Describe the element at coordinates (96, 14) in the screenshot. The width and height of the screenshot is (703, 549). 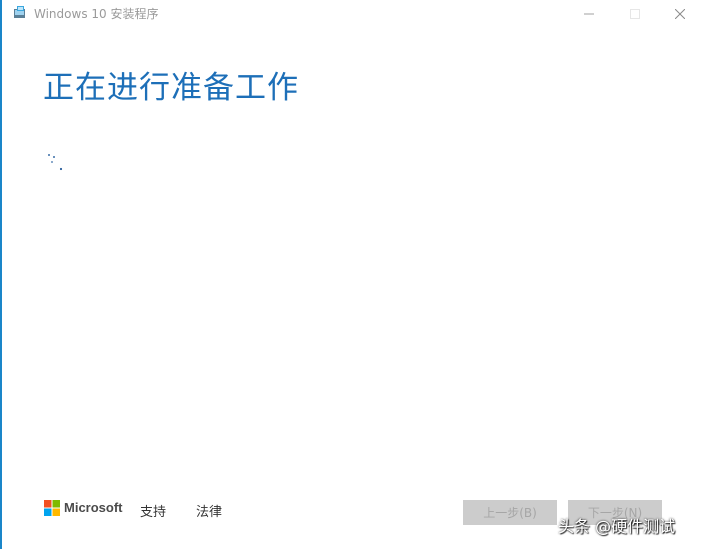
I see `window-title: Windows 10 安装程序` at that location.